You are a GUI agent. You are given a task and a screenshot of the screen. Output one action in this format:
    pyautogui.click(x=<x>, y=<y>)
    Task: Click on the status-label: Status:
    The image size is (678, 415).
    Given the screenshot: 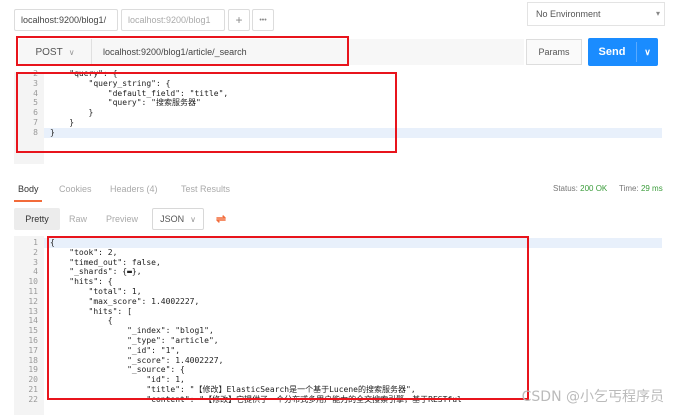 What is the action you would take?
    pyautogui.click(x=565, y=188)
    